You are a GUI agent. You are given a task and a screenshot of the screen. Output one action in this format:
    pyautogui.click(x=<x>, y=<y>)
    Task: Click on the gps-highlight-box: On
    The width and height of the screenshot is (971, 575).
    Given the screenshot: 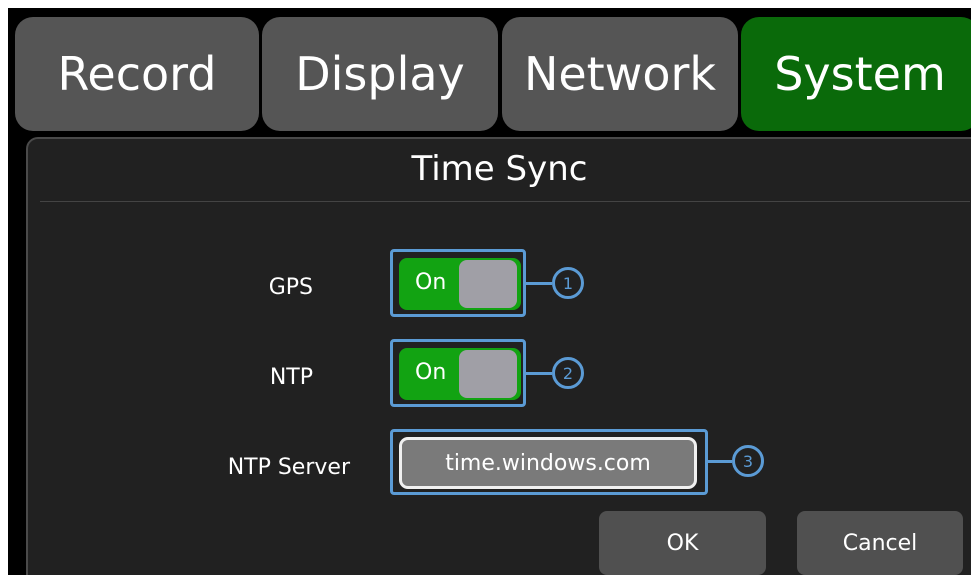 What is the action you would take?
    pyautogui.click(x=458, y=283)
    